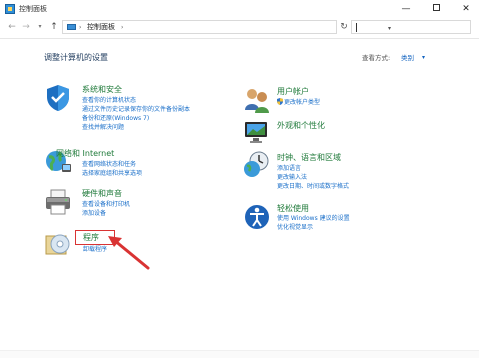 The height and width of the screenshot is (358, 479). I want to click on link-add-device: 添加设备, so click(94, 214).